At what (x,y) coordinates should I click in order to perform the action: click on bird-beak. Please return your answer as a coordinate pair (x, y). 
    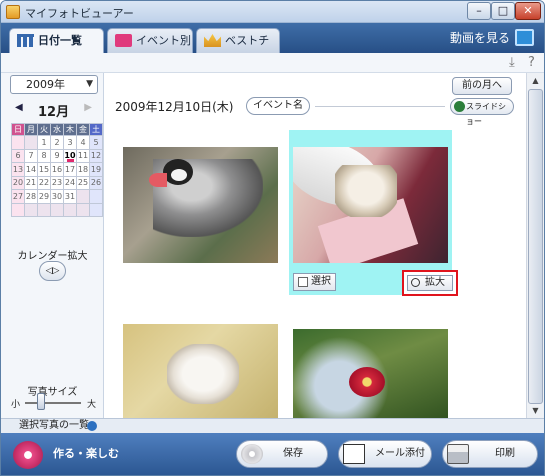
    Looking at the image, I should click on (158, 180).